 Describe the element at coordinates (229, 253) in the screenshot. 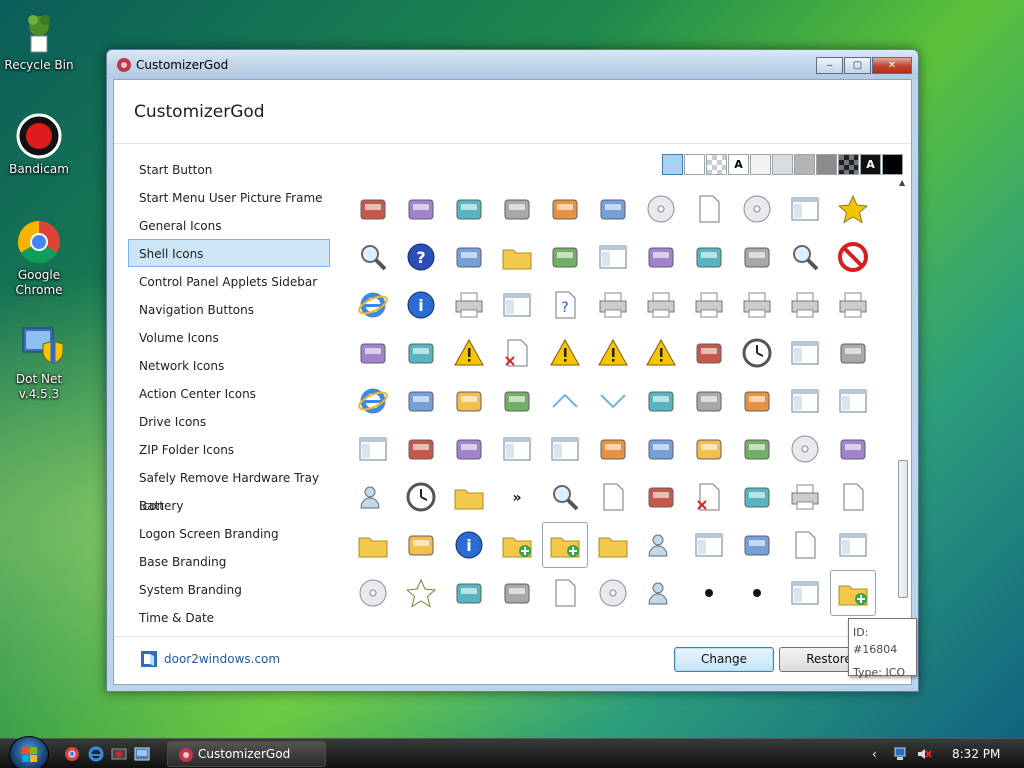

I see `sidebar-item-shell-icons: Shell Icons` at that location.